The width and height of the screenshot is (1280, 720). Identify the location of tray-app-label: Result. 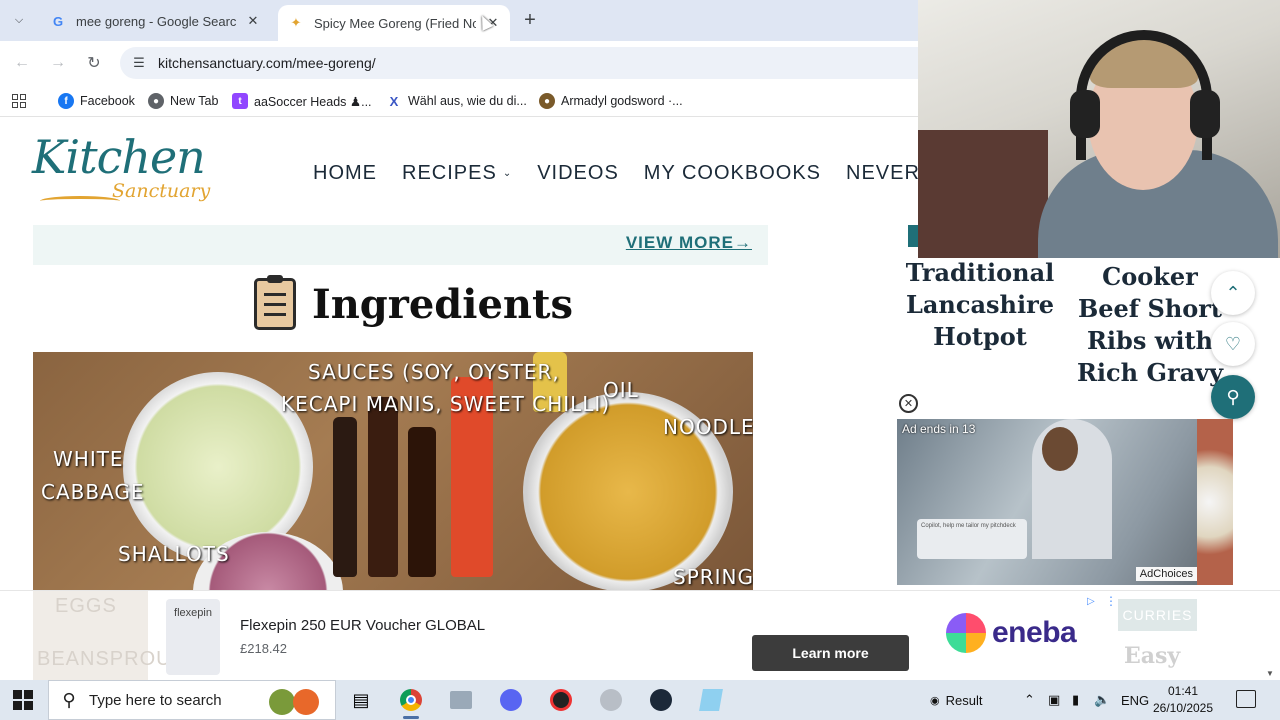
(964, 700).